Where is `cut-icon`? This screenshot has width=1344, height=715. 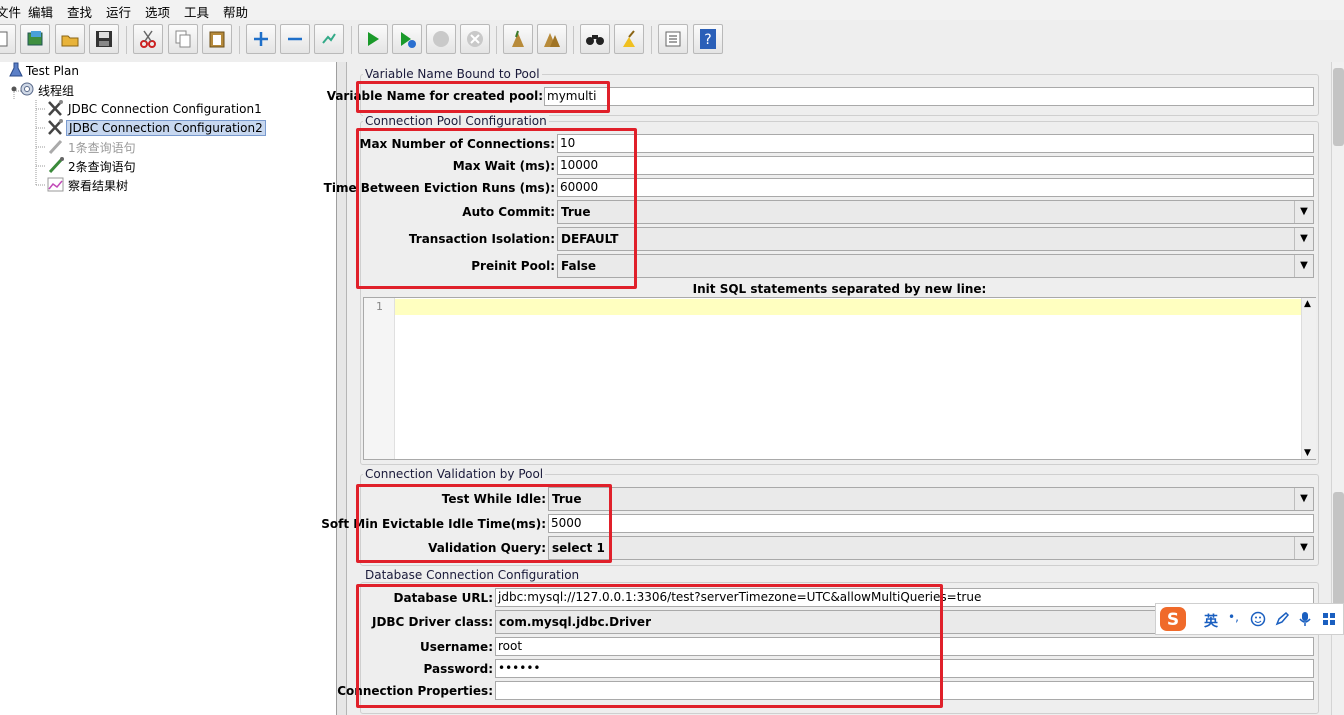
cut-icon is located at coordinates (148, 39).